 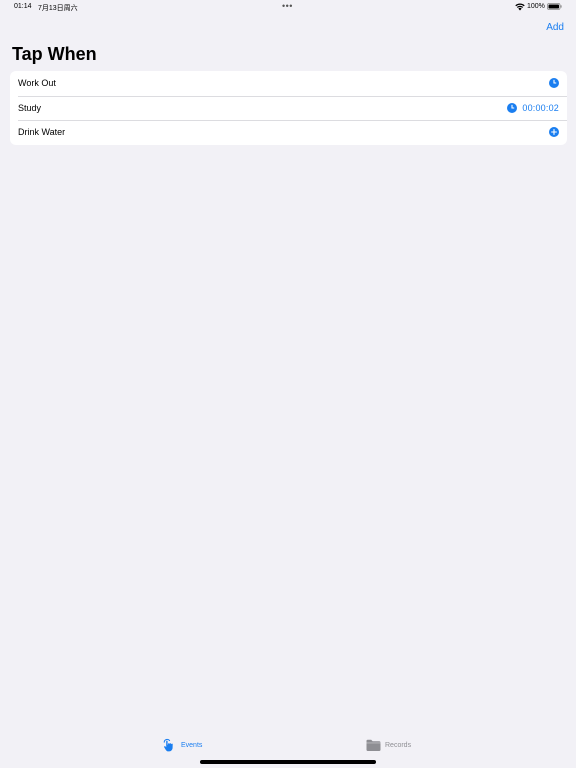 I want to click on folder-icon, so click(x=373, y=745).